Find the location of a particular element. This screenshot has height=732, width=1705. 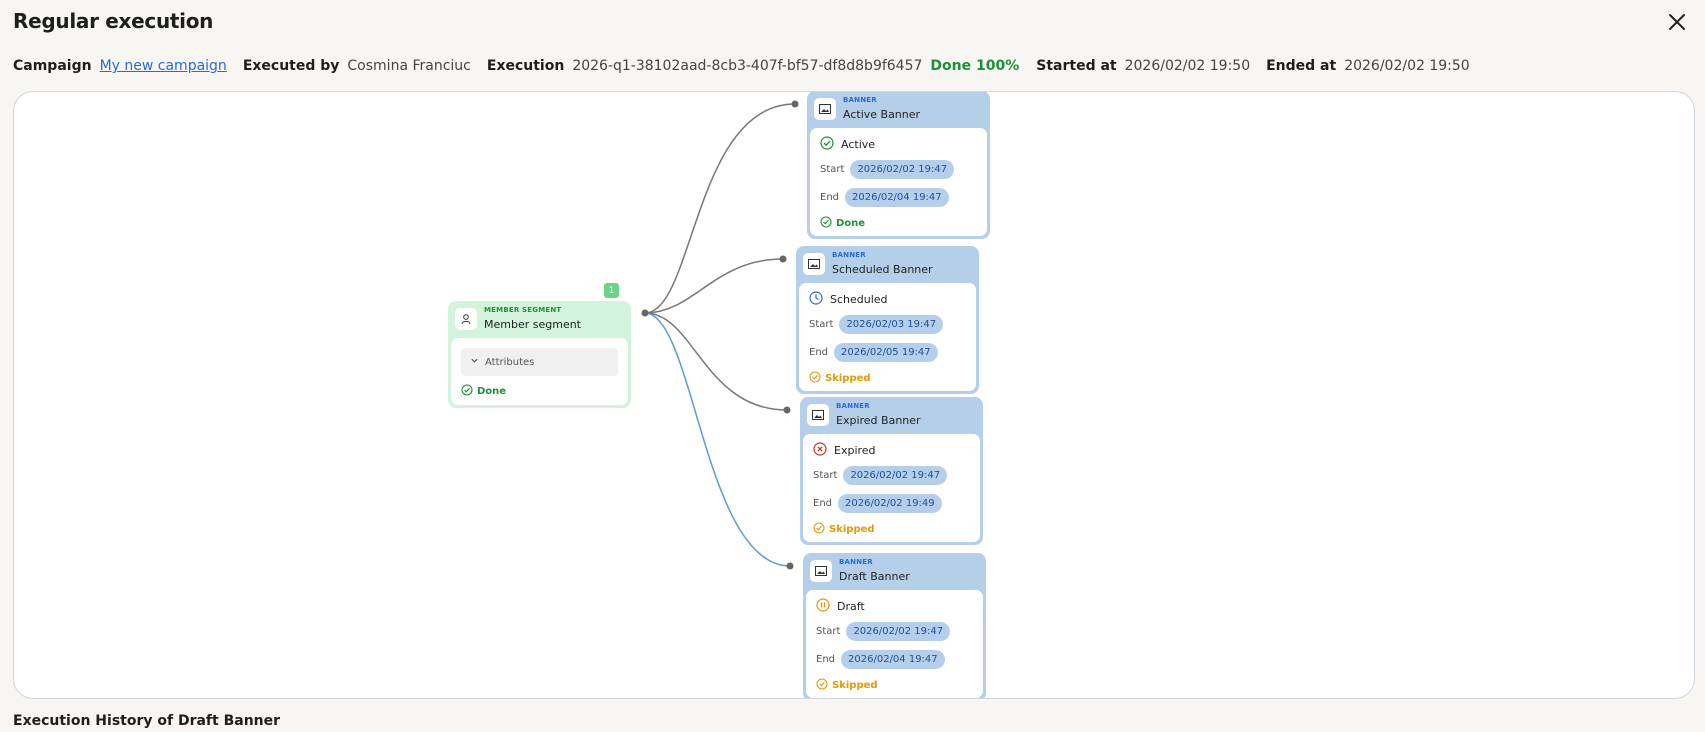

executed-by-value: Cosmina Franciuc is located at coordinates (409, 66).